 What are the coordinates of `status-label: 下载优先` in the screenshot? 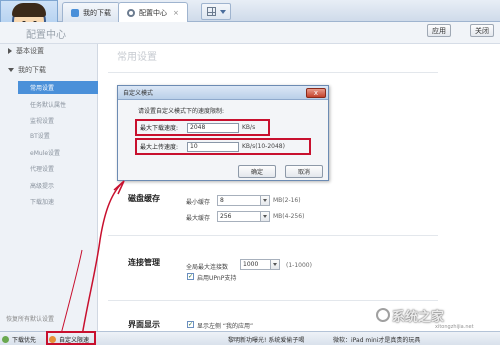 It's located at (24, 340).